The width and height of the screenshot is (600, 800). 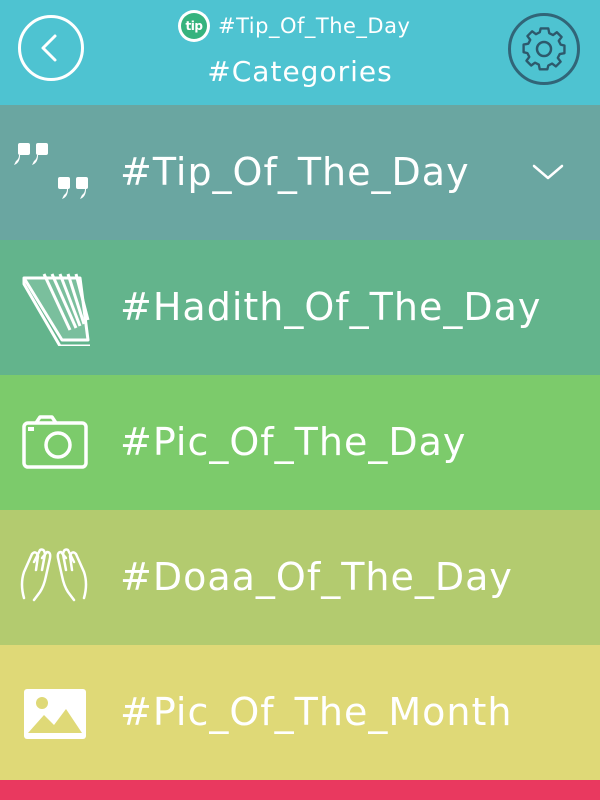 What do you see at coordinates (55, 442) in the screenshot?
I see `camera-icon` at bounding box center [55, 442].